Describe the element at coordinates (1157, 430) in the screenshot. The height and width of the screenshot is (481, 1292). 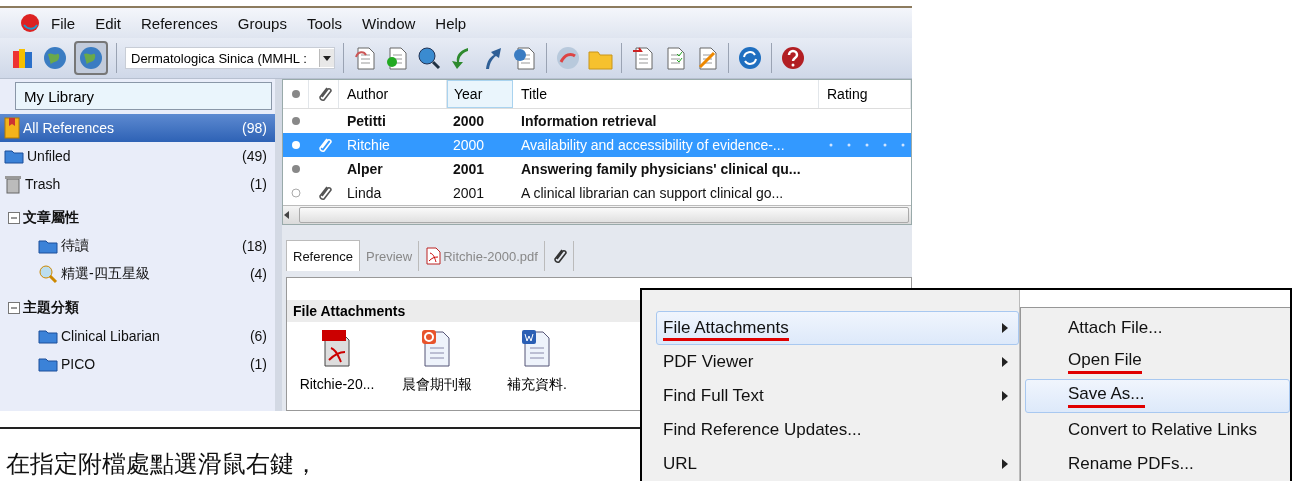
I see `menu-item: Convert to Relative Links` at that location.